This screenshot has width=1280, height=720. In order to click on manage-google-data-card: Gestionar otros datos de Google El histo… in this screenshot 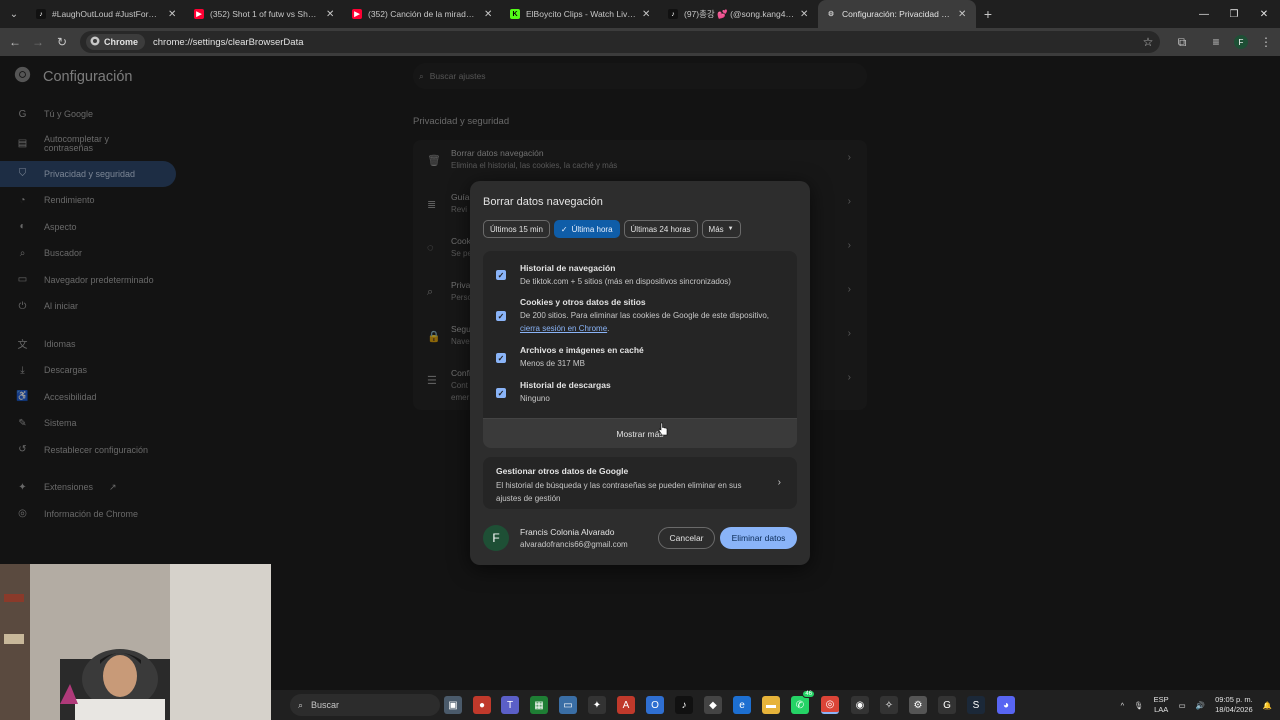, I will do `click(640, 483)`.